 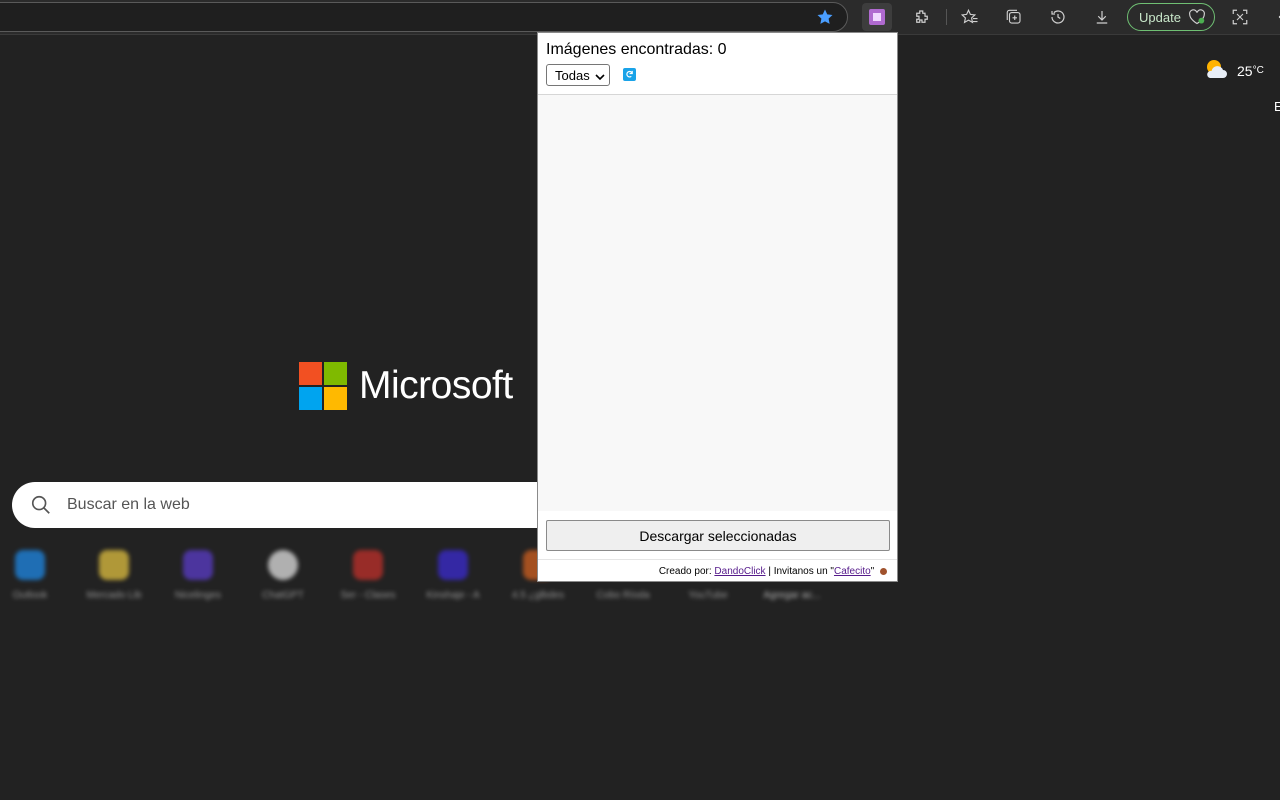 I want to click on toolbar-separator, so click(x=946, y=17).